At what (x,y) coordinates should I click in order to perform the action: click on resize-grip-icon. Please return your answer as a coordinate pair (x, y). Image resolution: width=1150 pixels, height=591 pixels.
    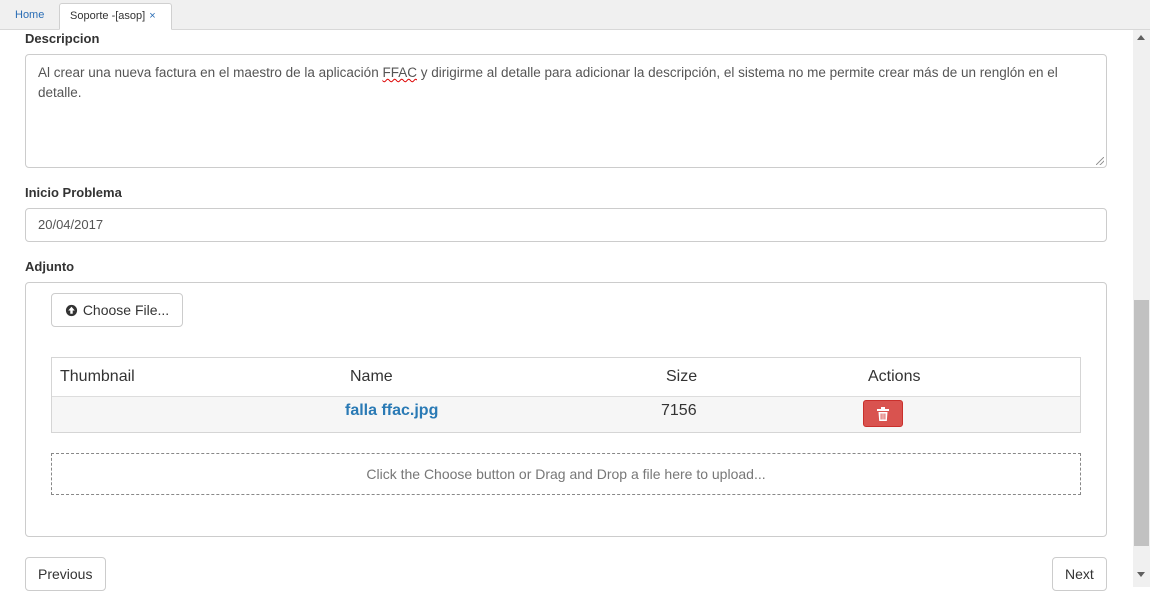
    Looking at the image, I should click on (1100, 161).